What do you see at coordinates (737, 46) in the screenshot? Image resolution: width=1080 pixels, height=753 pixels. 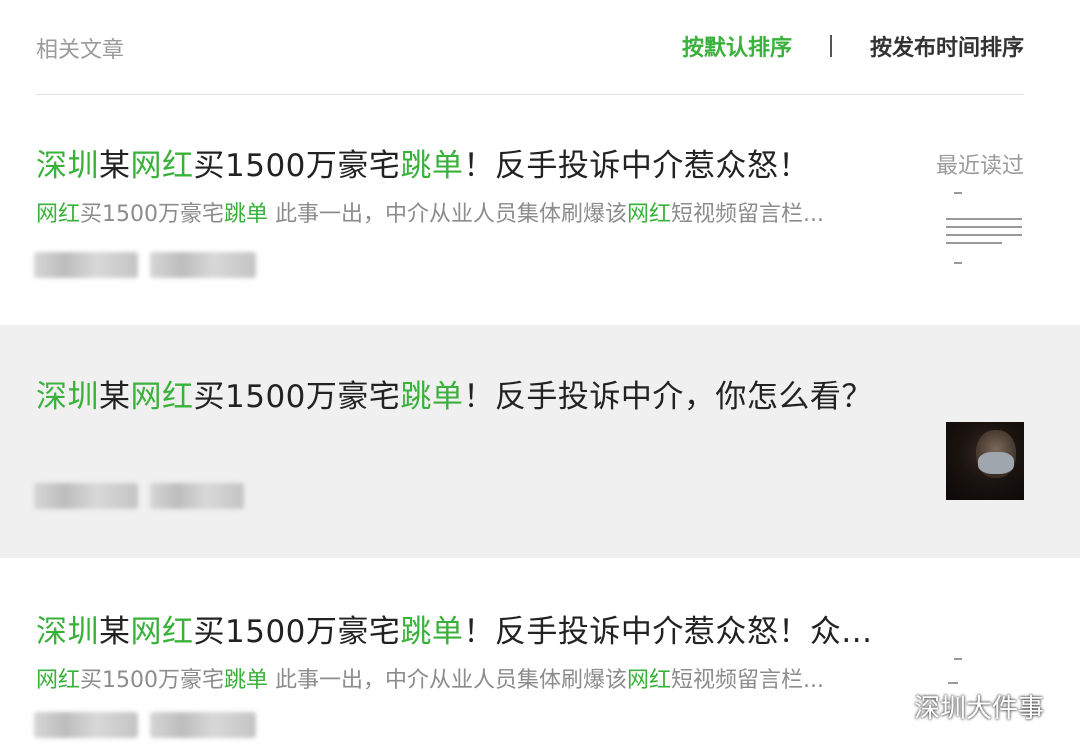 I see `sort-default-button: 按默认排序` at bounding box center [737, 46].